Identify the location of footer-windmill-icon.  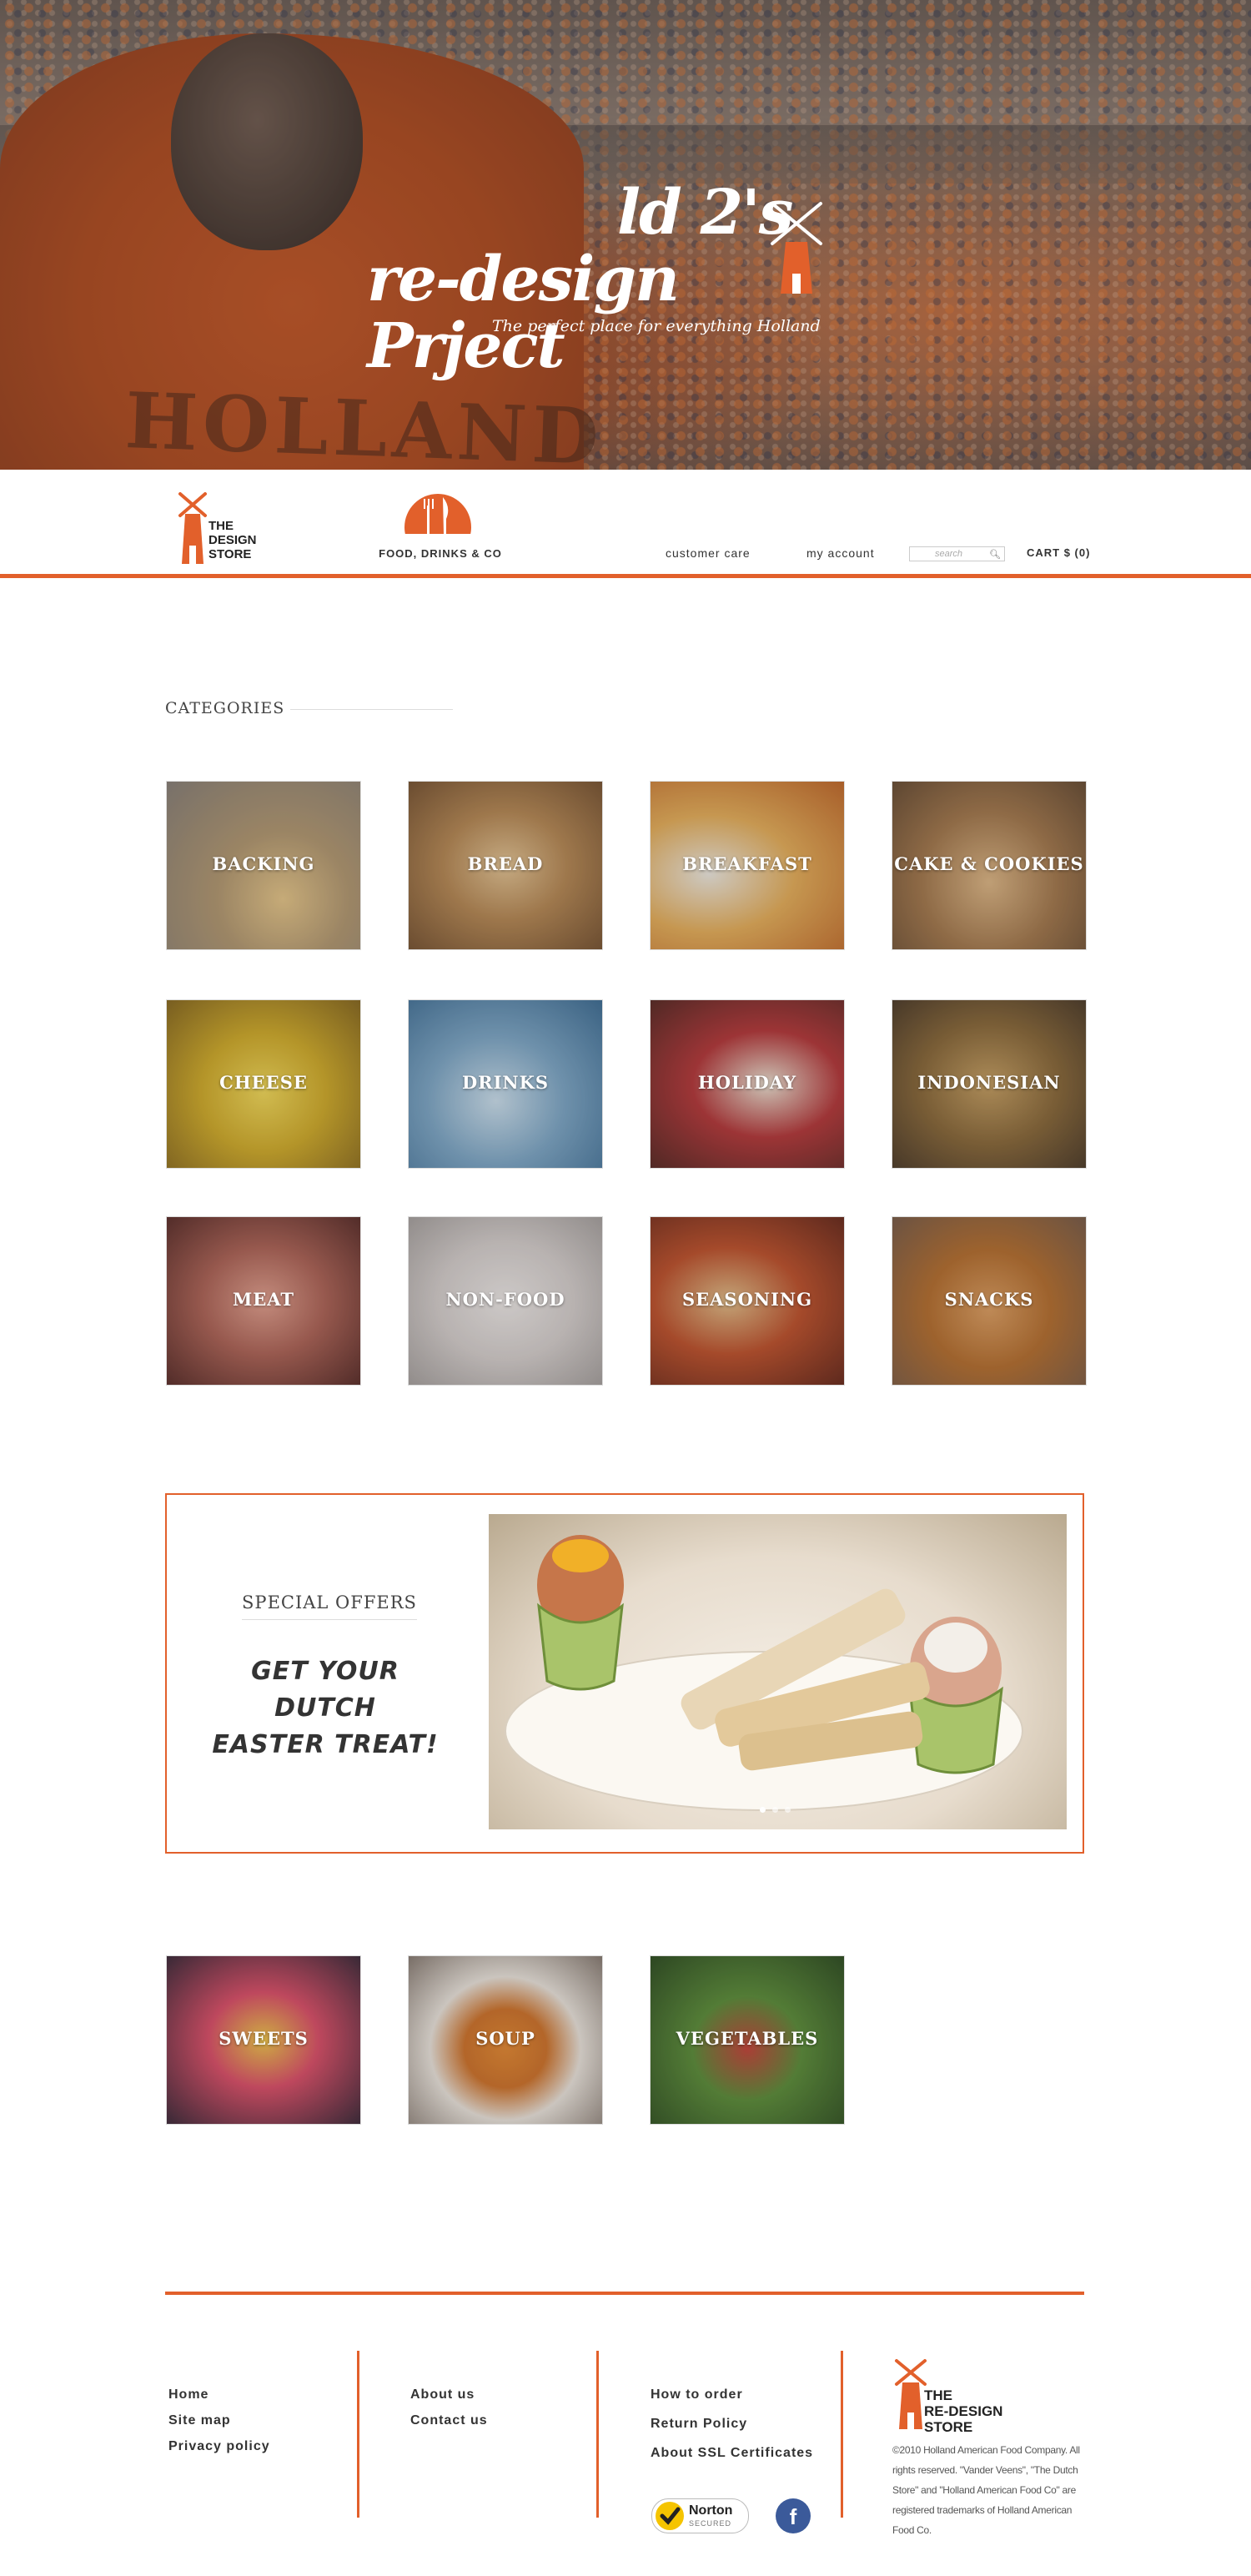
(911, 2394).